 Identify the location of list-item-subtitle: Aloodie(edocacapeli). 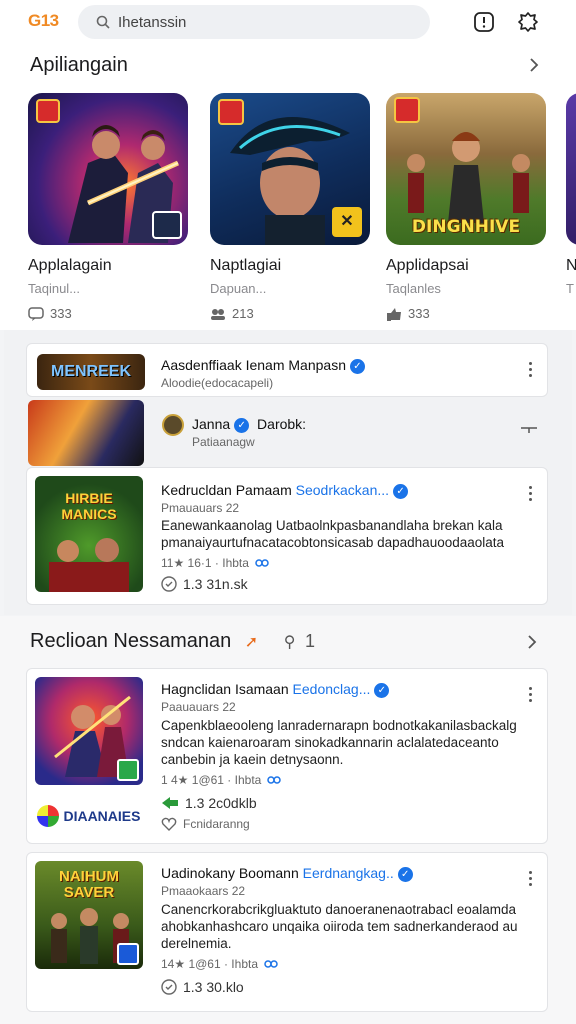
(217, 383).